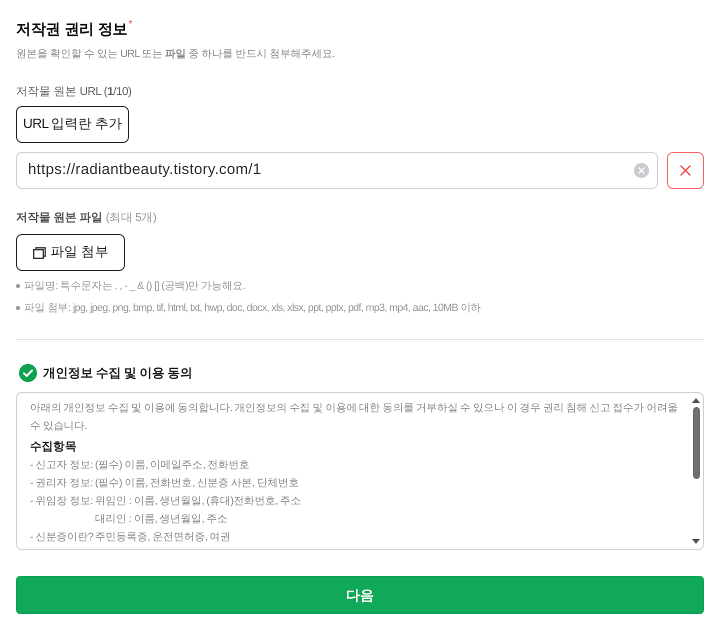  I want to click on add-url-field-button: URL 입력란 추가, so click(72, 124).